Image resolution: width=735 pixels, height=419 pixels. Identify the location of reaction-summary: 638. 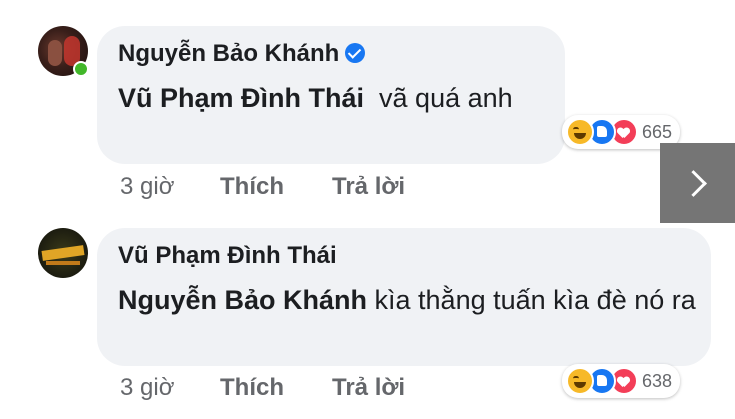
(621, 381).